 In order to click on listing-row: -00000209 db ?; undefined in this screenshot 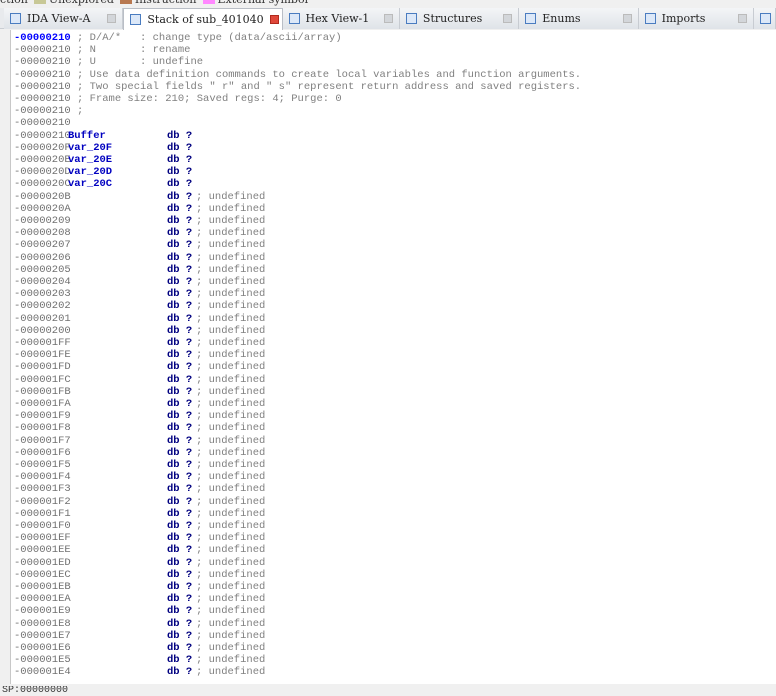, I will do `click(139, 221)`.